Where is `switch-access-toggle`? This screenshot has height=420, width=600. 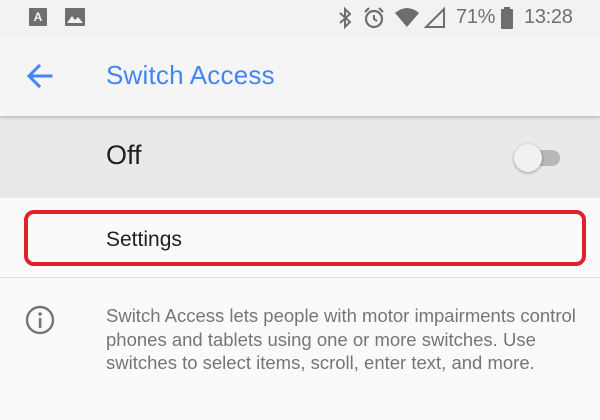
switch-access-toggle is located at coordinates (539, 158).